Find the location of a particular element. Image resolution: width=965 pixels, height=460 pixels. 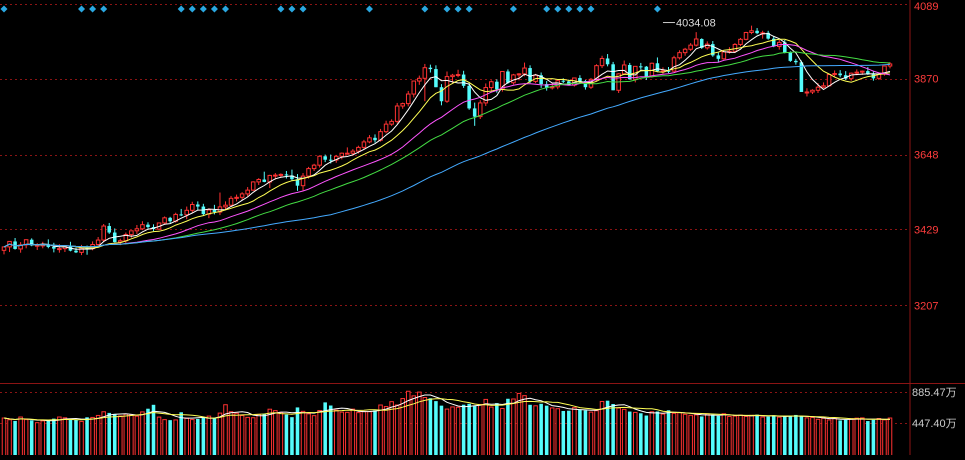

volume-tick-label: 885.47万 is located at coordinates (934, 393).